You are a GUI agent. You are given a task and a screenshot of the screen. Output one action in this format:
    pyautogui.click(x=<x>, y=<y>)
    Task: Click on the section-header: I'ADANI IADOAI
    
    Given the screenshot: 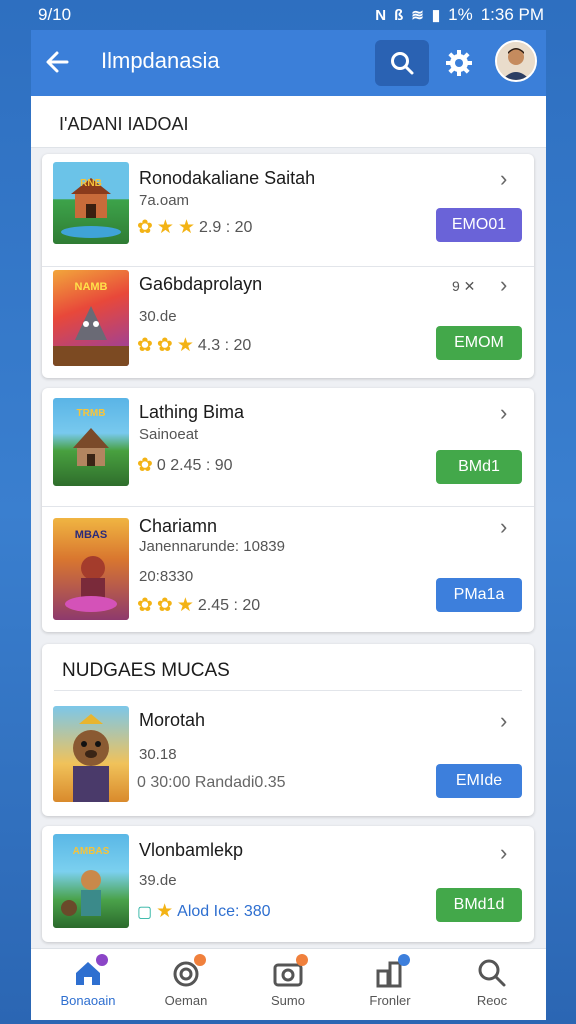 What is the action you would take?
    pyautogui.click(x=288, y=122)
    